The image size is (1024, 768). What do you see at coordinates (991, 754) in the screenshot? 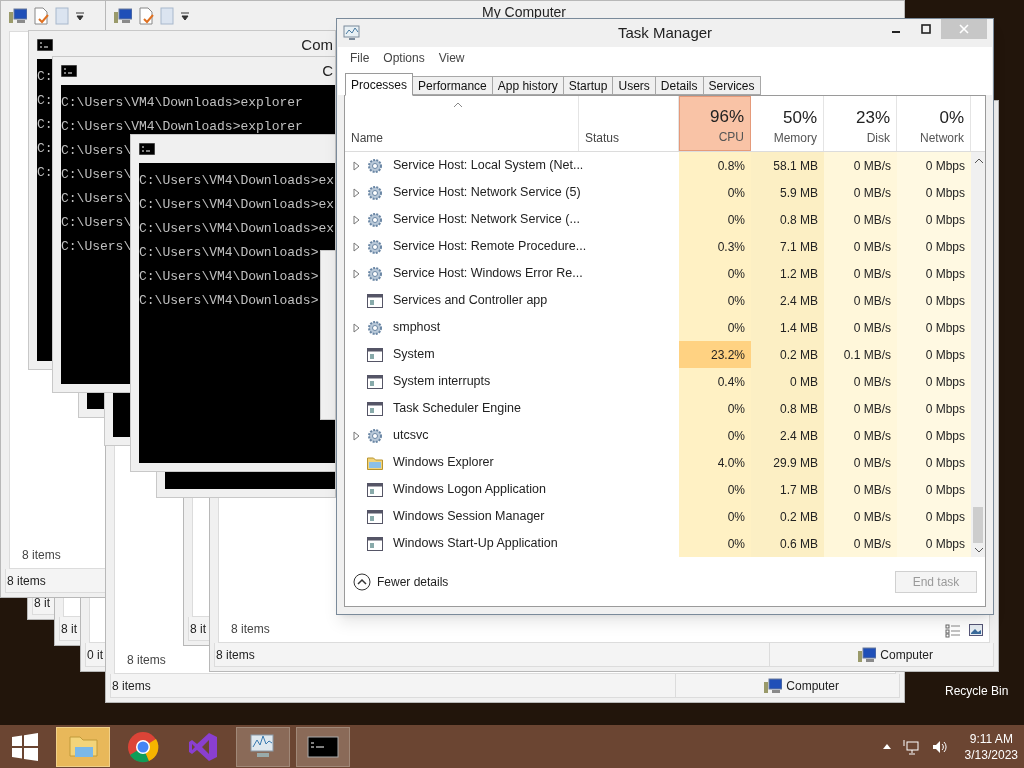
I see `clock-date: 3/13/2023` at bounding box center [991, 754].